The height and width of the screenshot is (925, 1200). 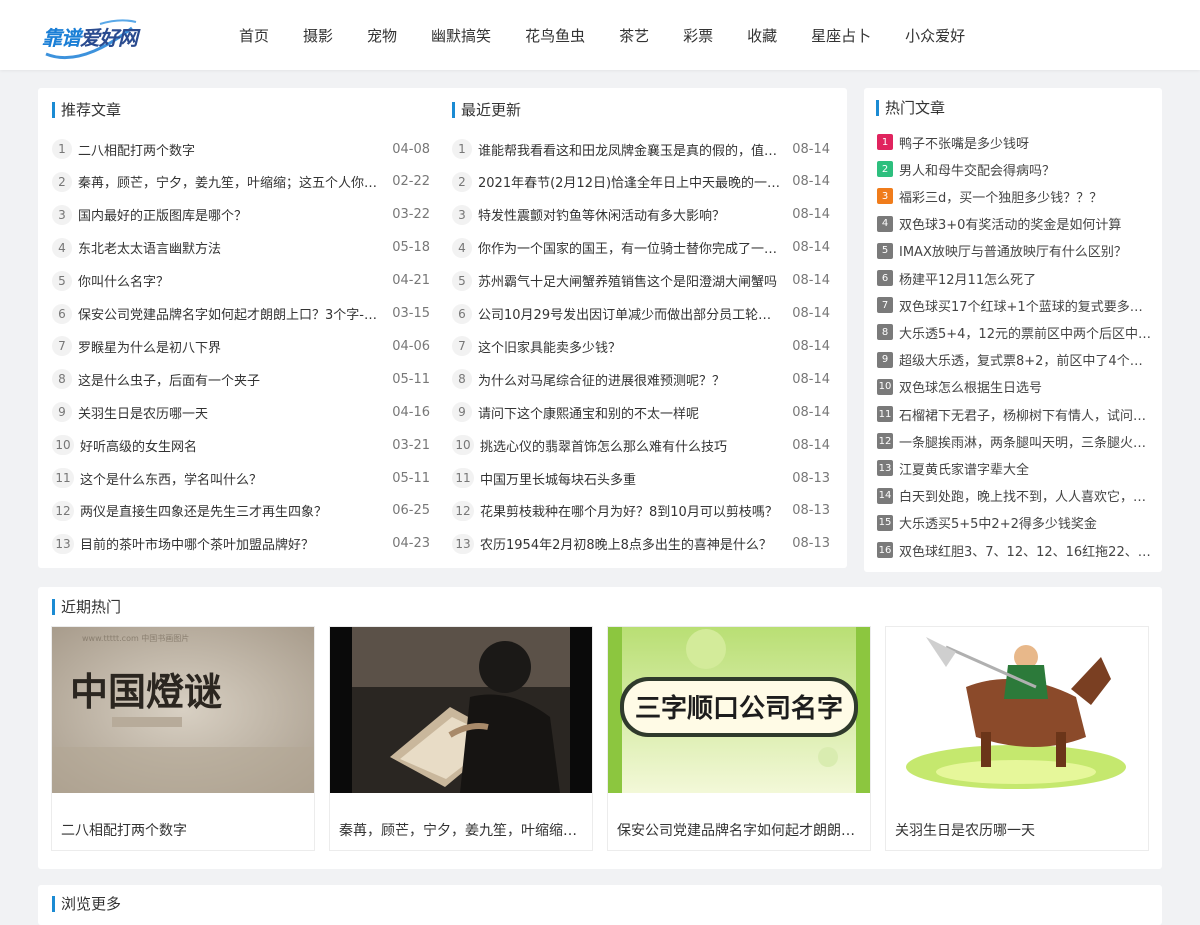 What do you see at coordinates (629, 313) in the screenshot?
I see `item-title: 公司10月29号发出因订单减少而做出部分员工轮休的通知` at bounding box center [629, 313].